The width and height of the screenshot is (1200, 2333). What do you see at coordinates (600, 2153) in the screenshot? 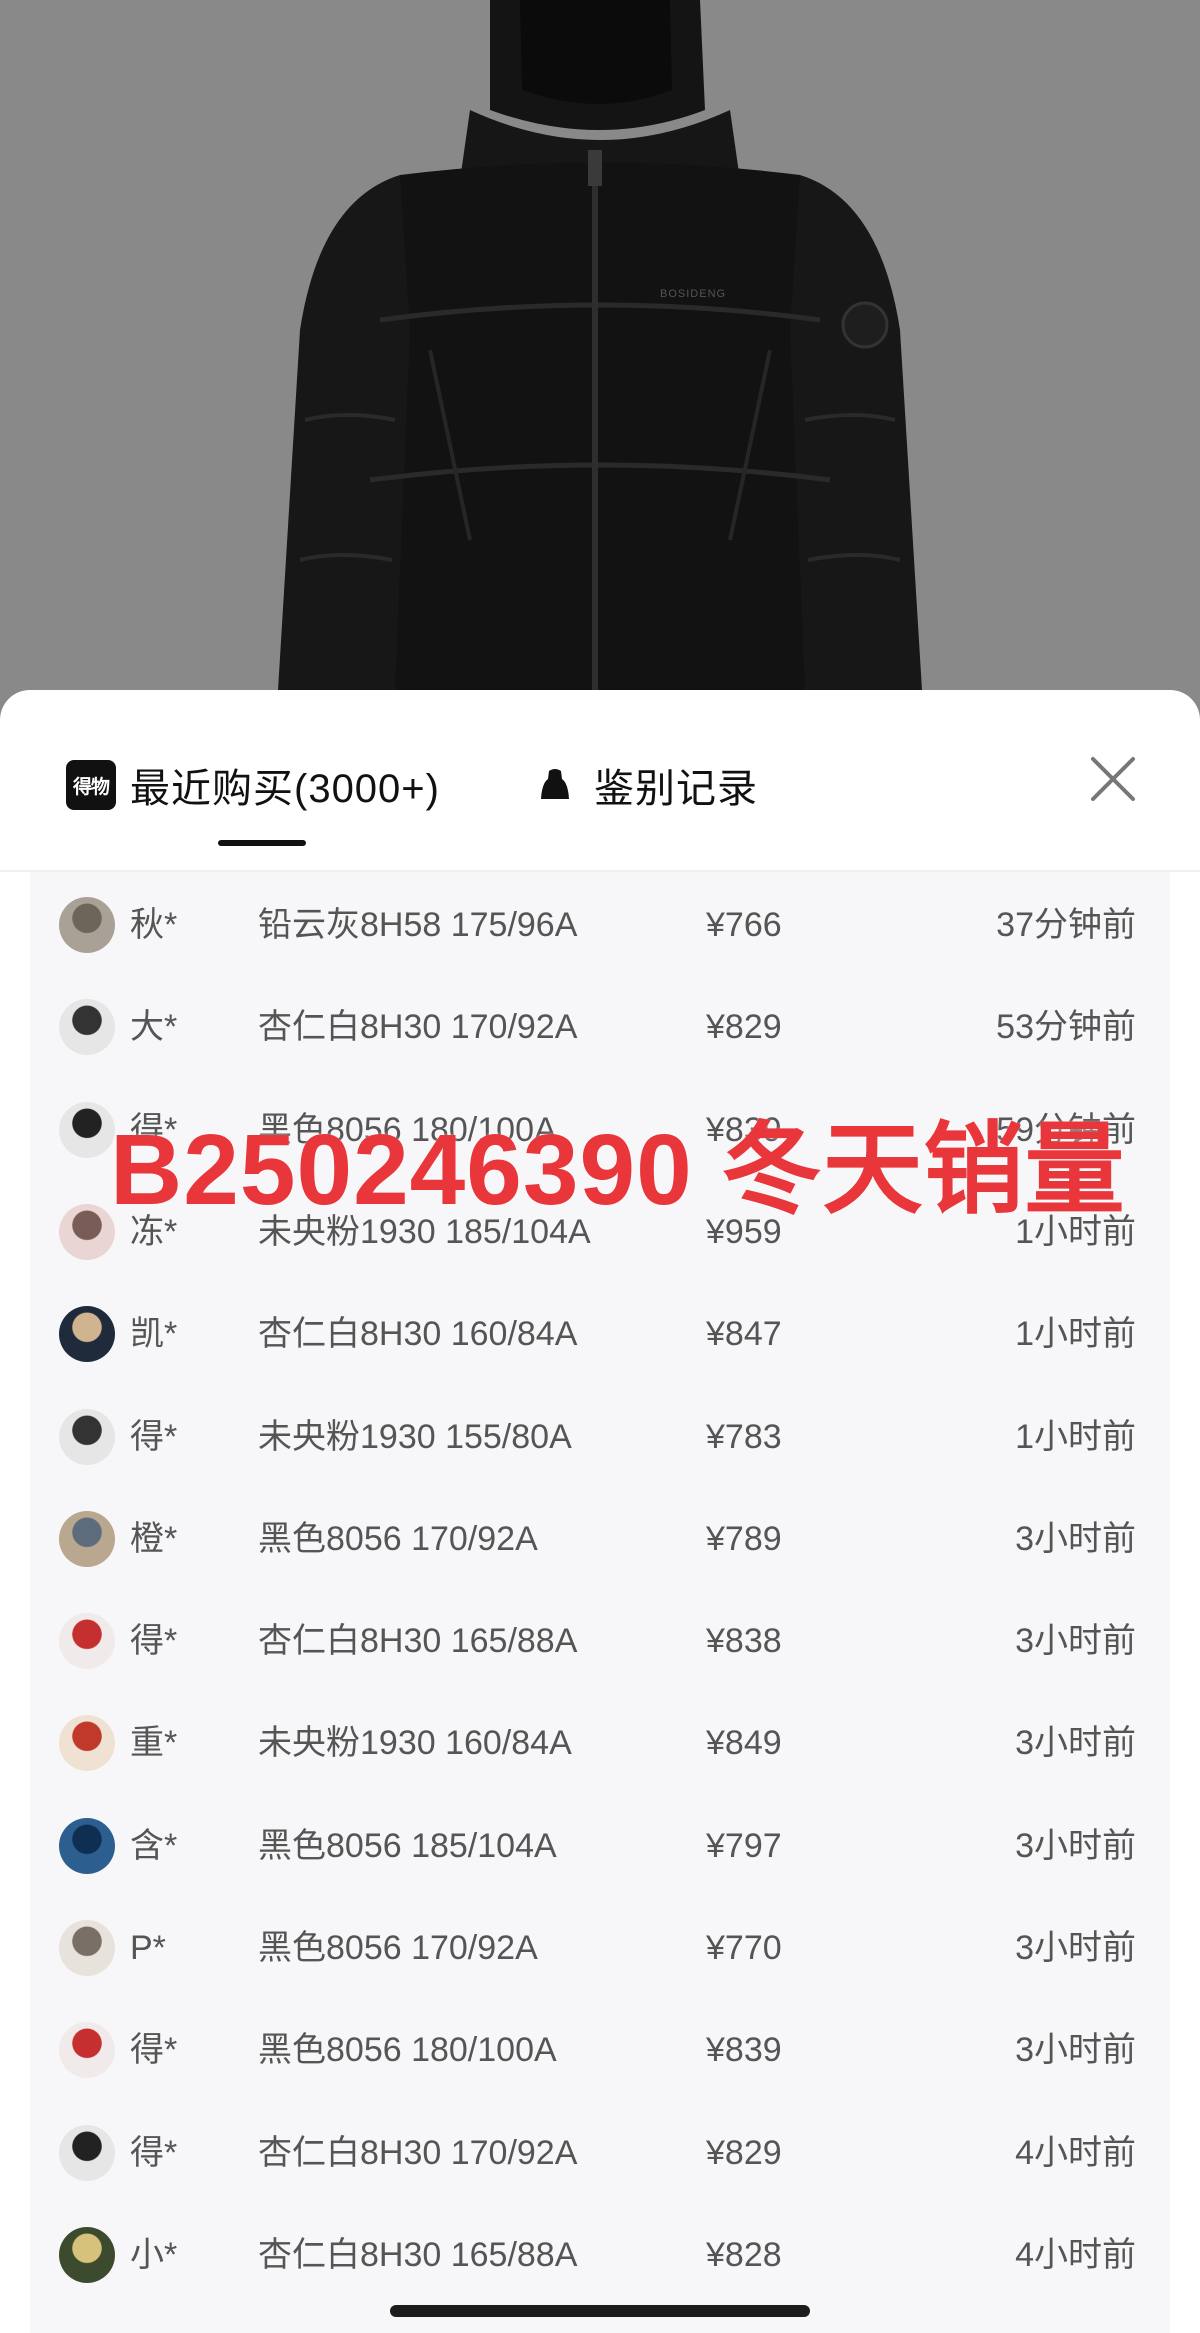
I see `purchase-record-row: 得* 杏仁白8H30 170/92A ¥829 4小时前` at bounding box center [600, 2153].